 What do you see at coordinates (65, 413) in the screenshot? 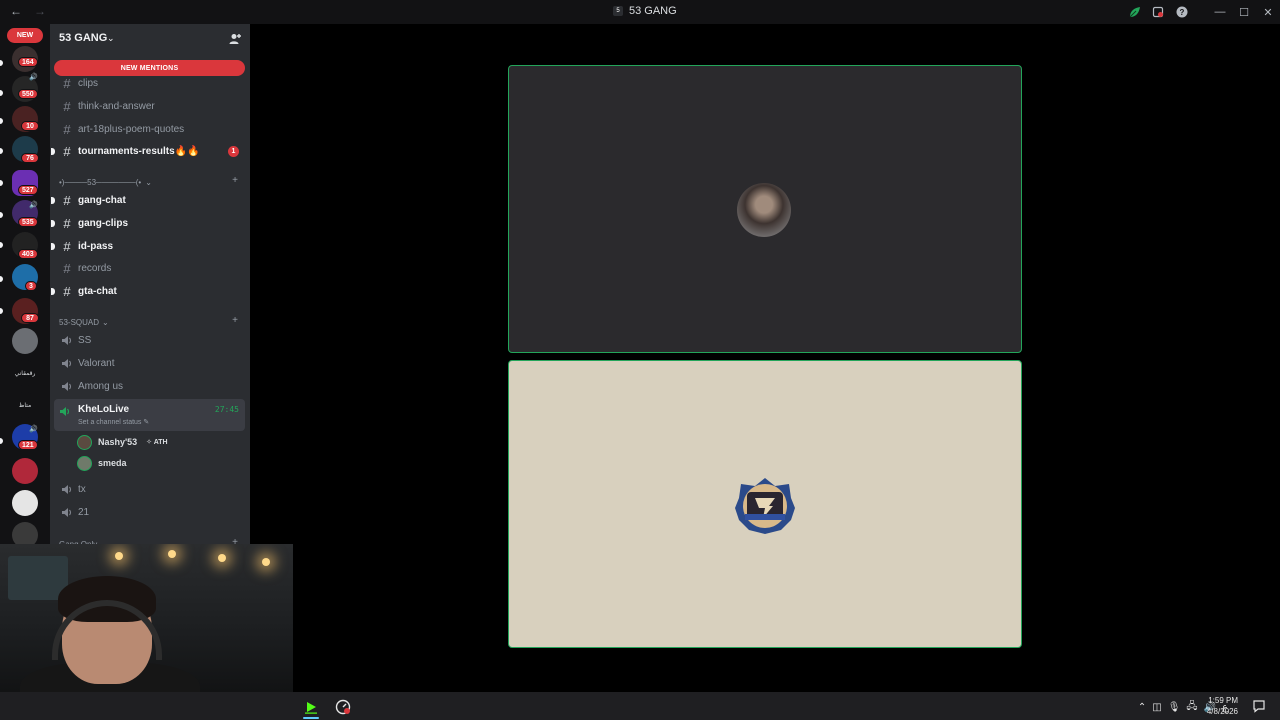
I see `speaker-icon` at bounding box center [65, 413].